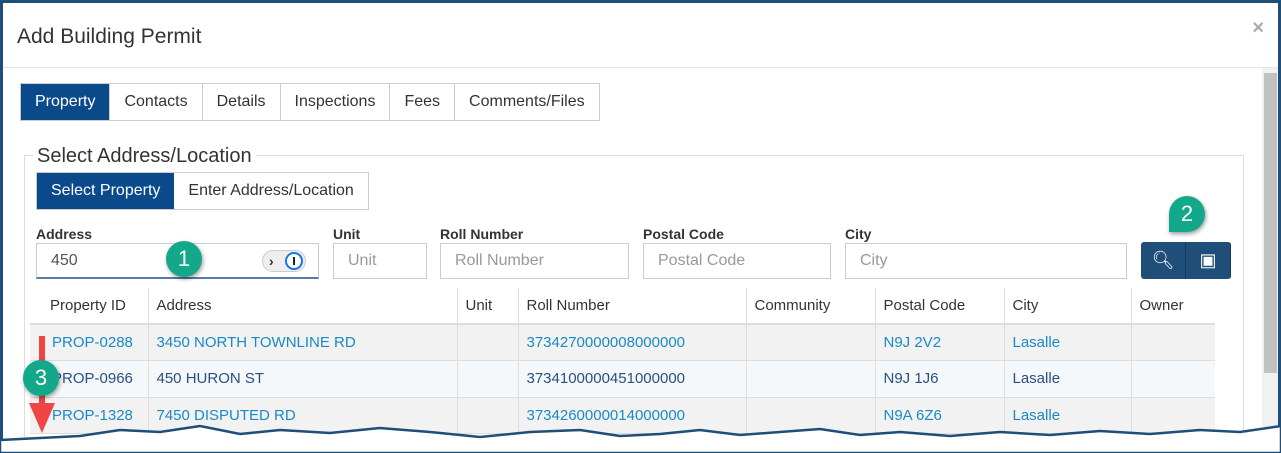 The height and width of the screenshot is (453, 1281). Describe the element at coordinates (335, 102) in the screenshot. I see `tab-inspections: Inspections` at that location.